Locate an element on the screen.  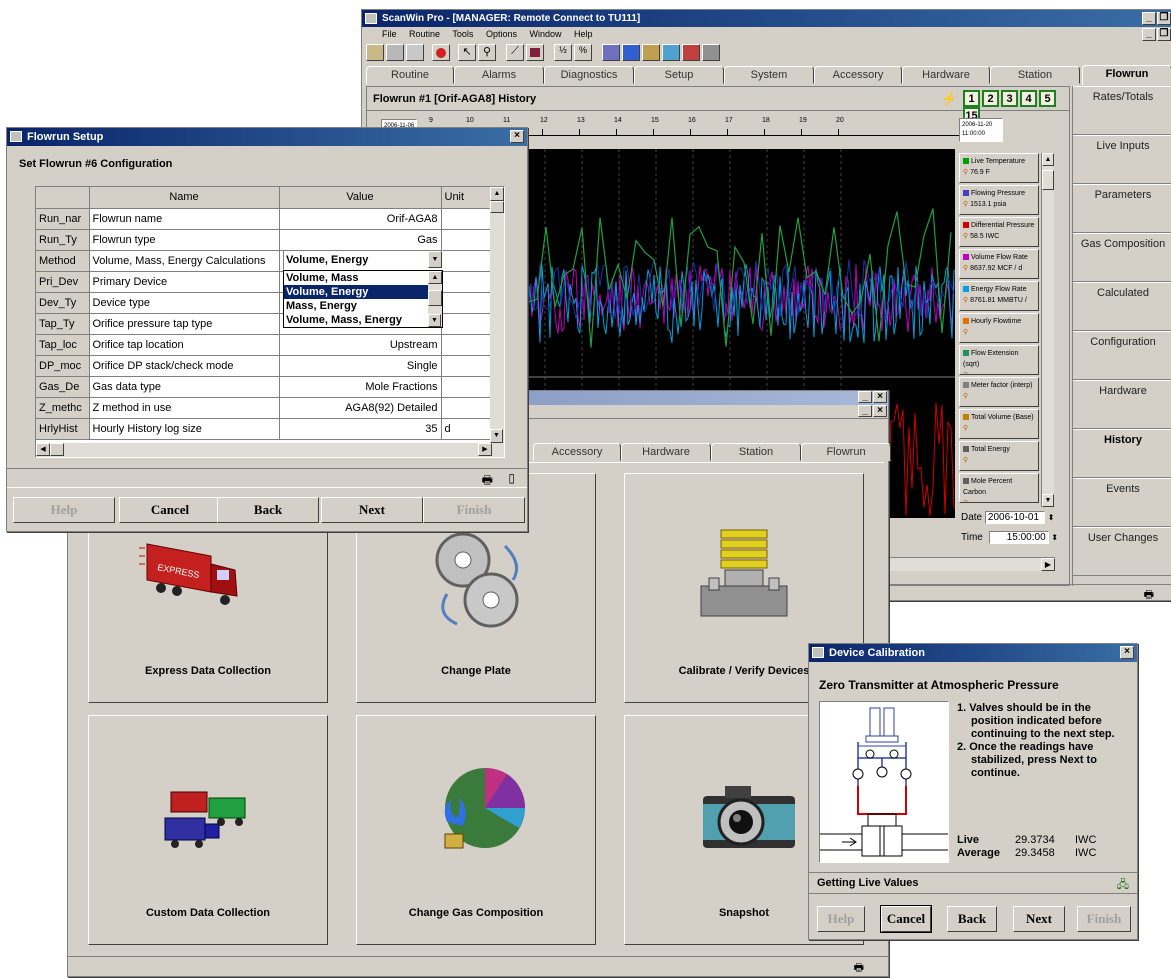
channel-item: Volume Flow Rate ⚲ 8637.92 MCF / d is located at coordinates (999, 264).